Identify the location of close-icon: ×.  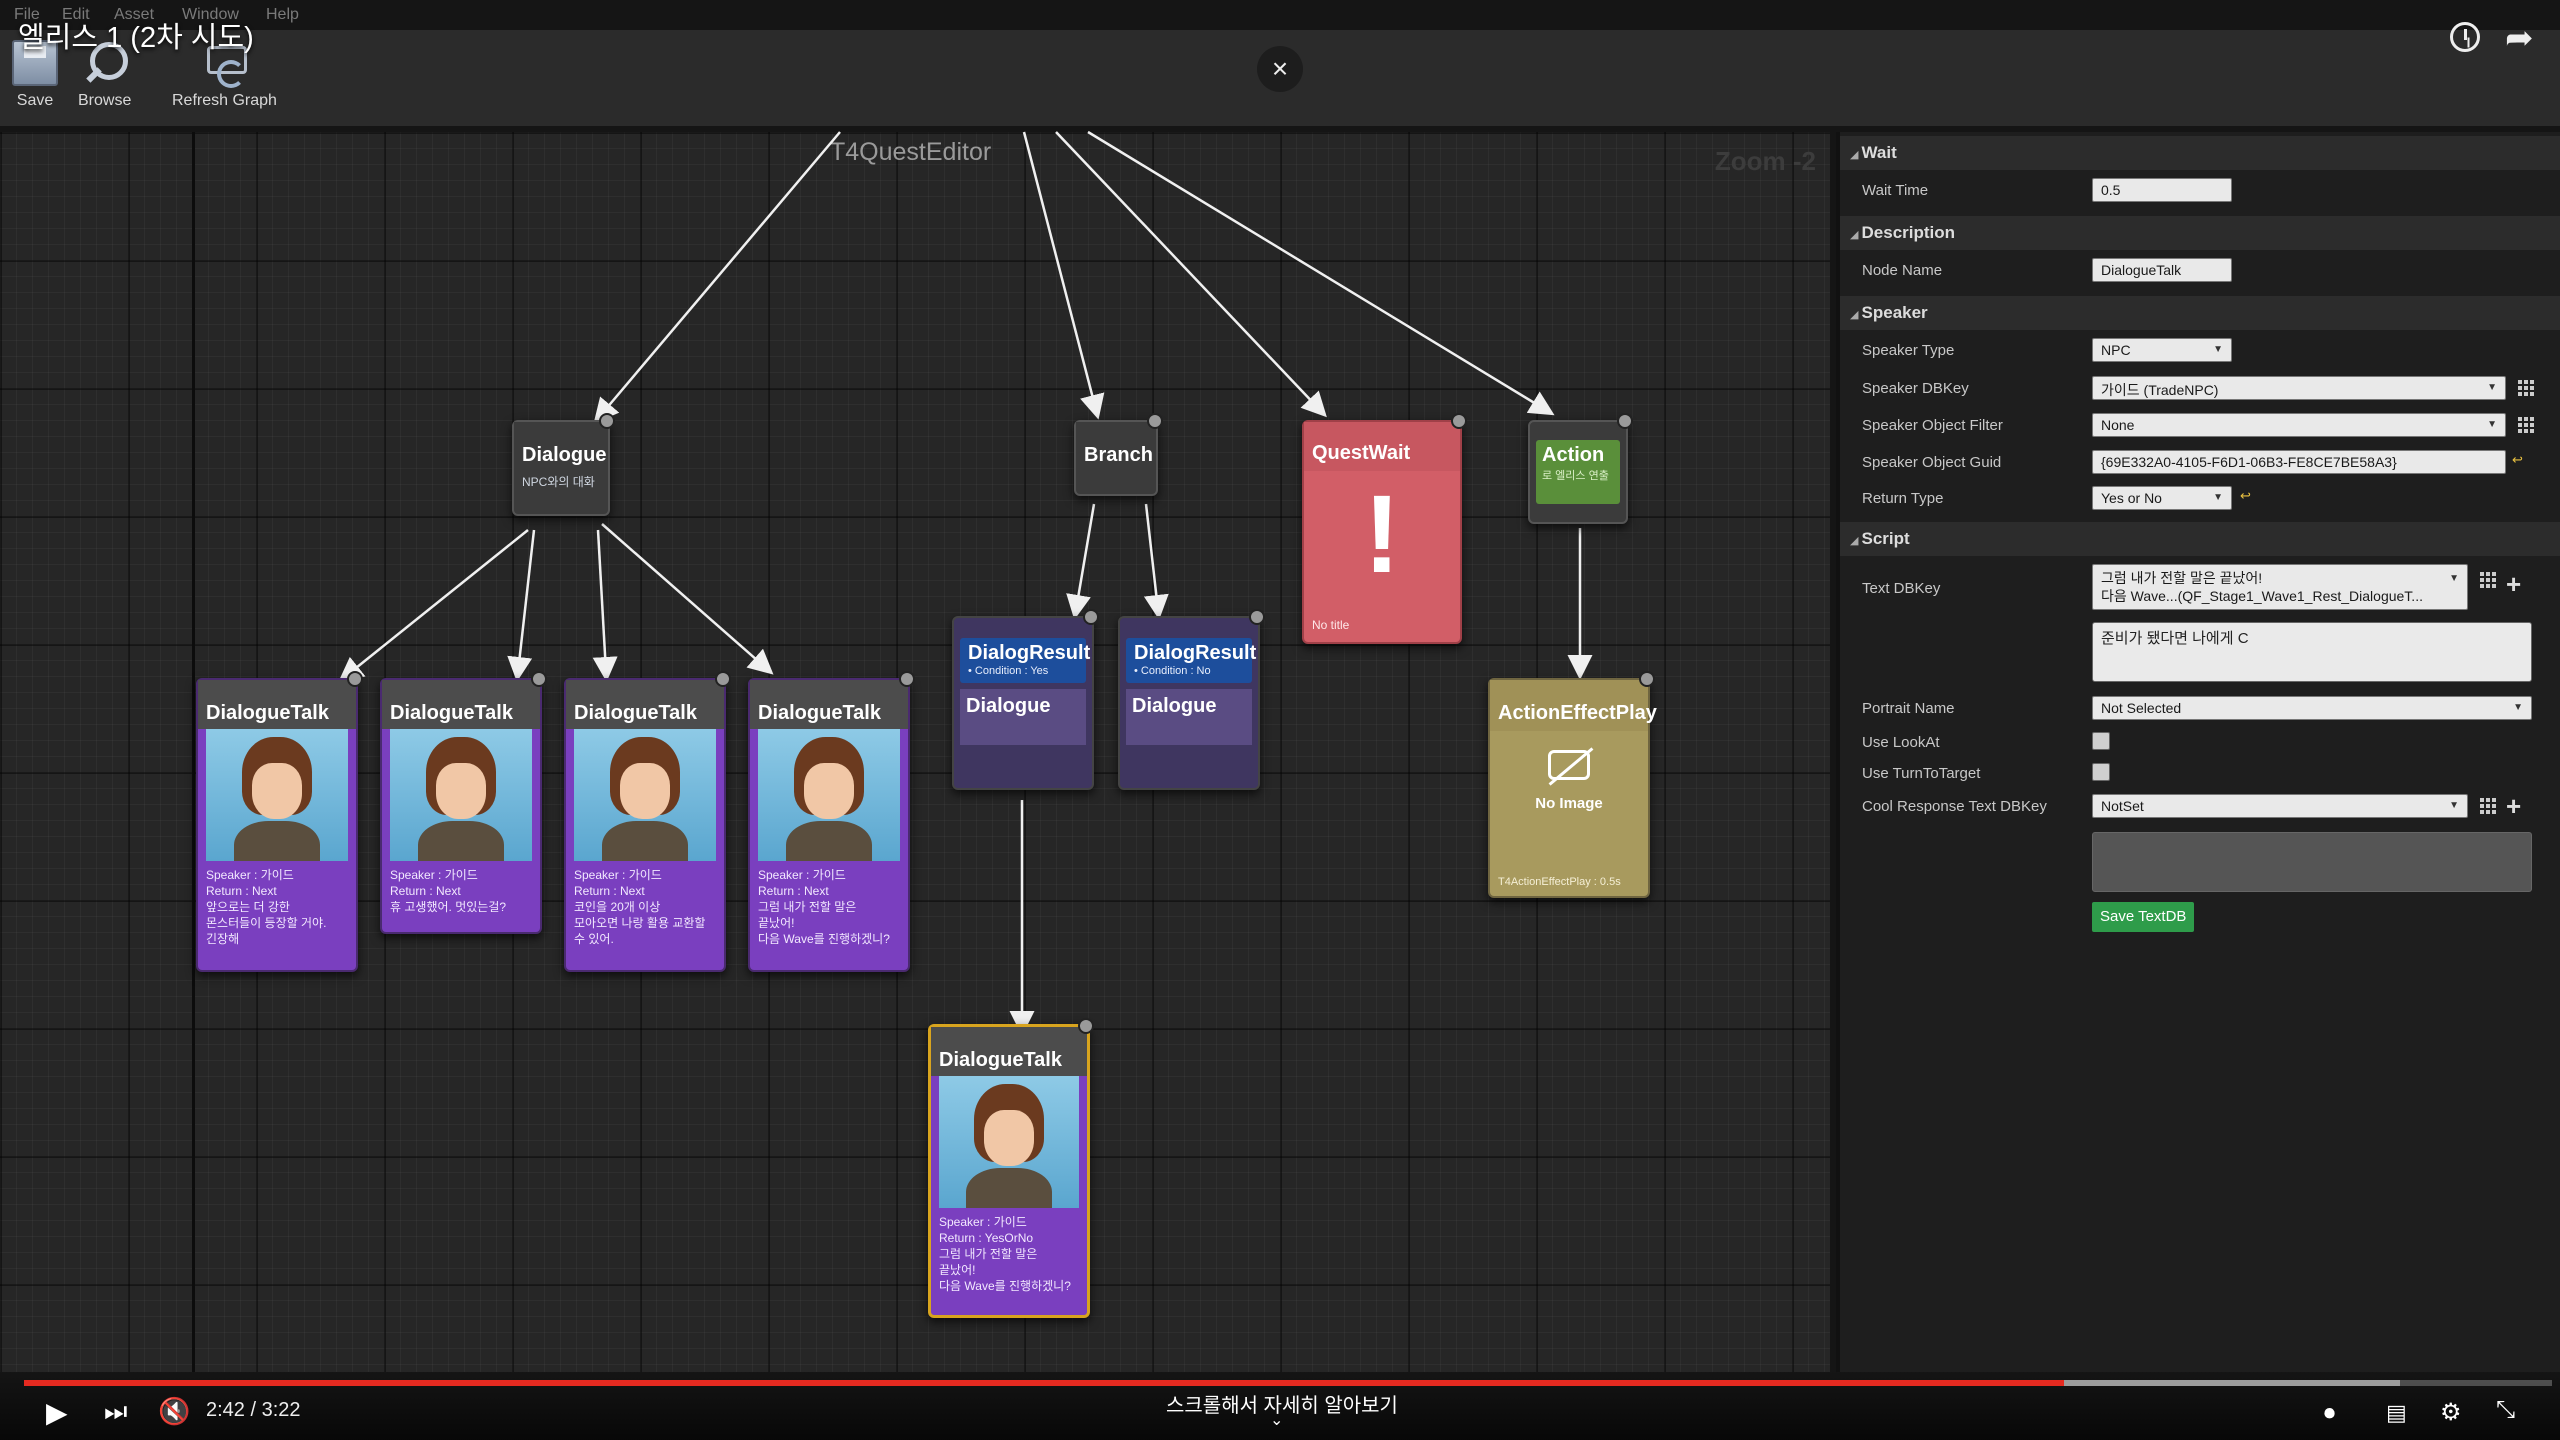
(1280, 69).